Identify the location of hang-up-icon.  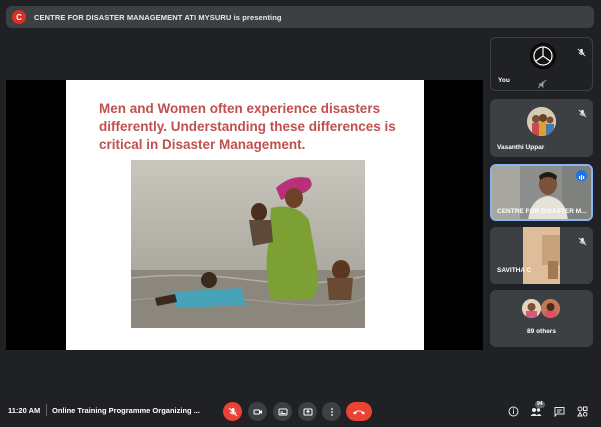
(359, 412).